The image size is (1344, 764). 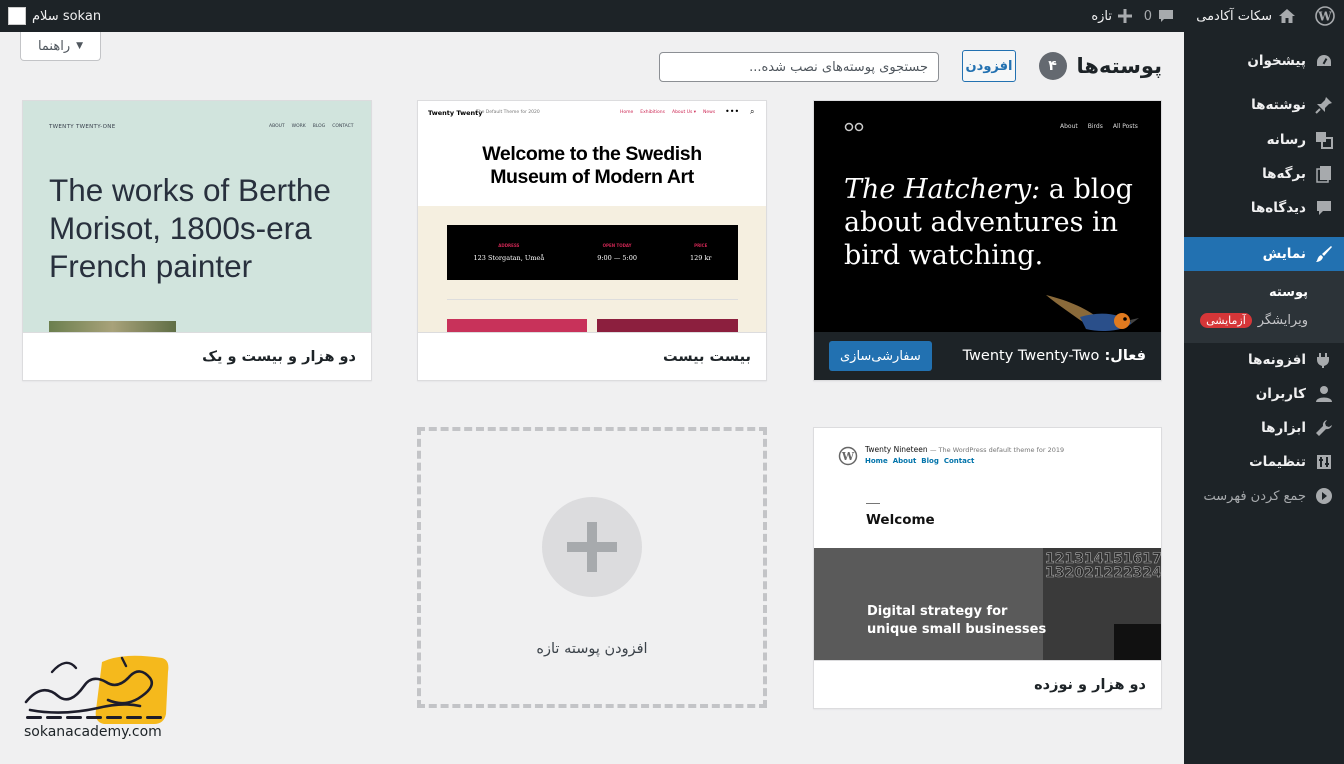 I want to click on shot-brand: Twenty Twenty, so click(x=455, y=113).